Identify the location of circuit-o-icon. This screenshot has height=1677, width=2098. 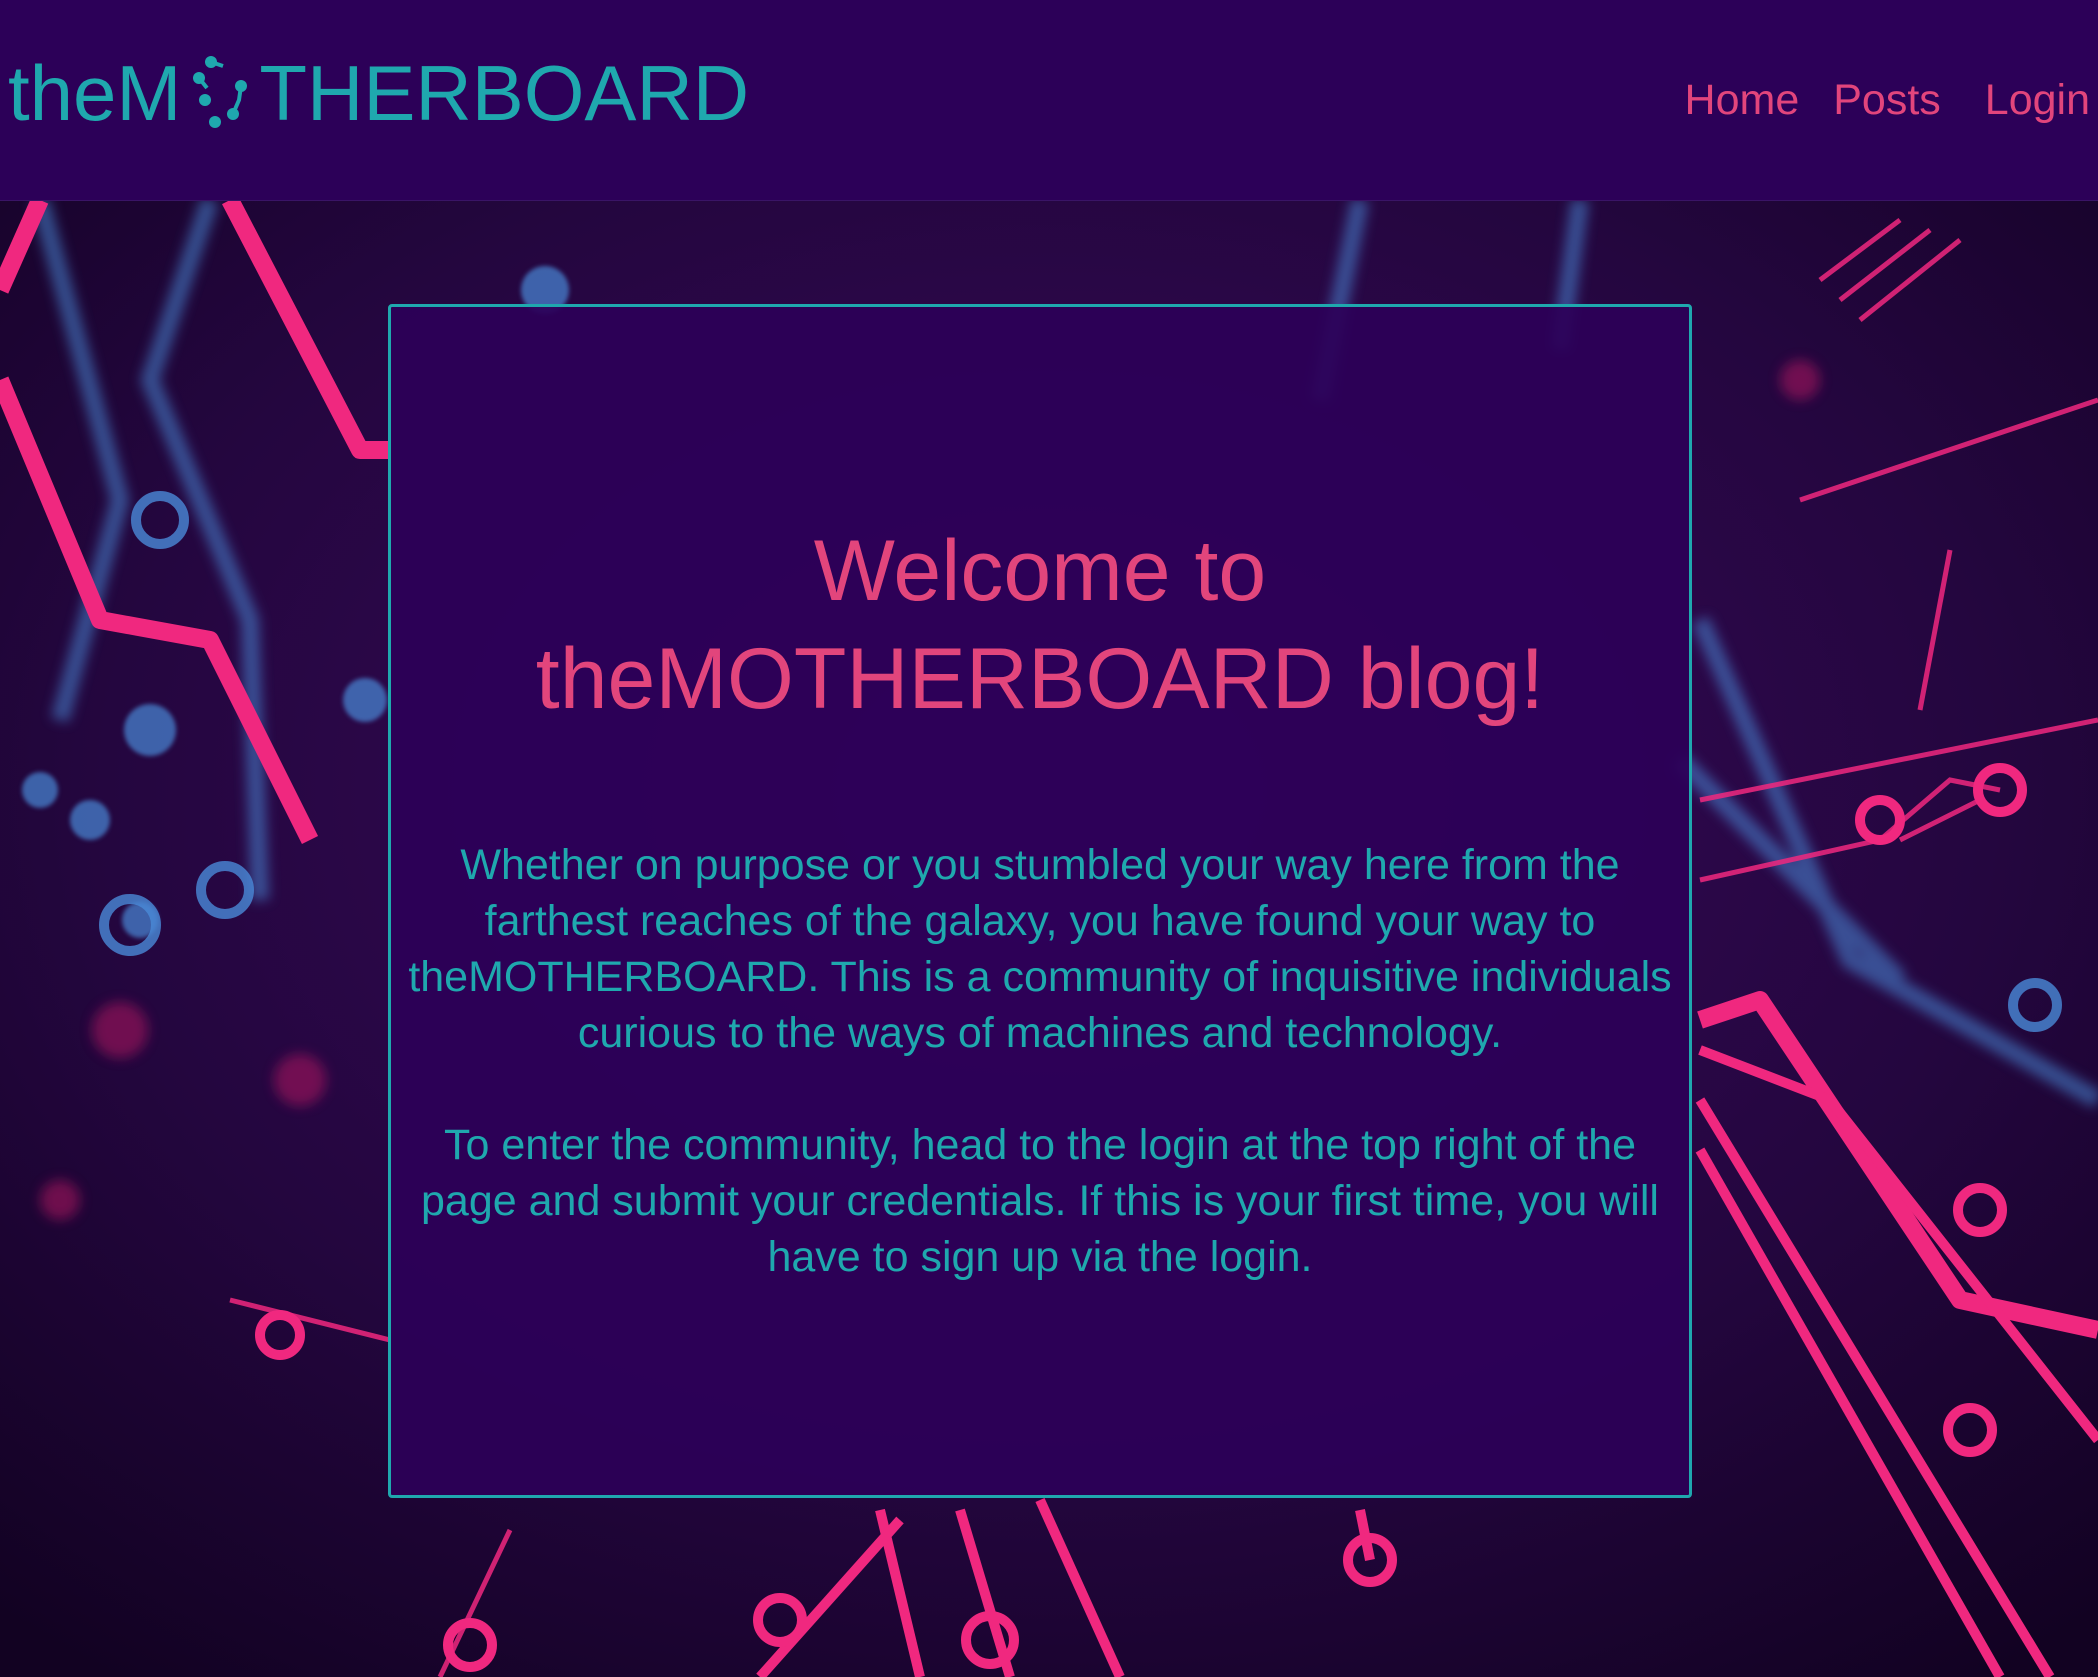
(220, 93).